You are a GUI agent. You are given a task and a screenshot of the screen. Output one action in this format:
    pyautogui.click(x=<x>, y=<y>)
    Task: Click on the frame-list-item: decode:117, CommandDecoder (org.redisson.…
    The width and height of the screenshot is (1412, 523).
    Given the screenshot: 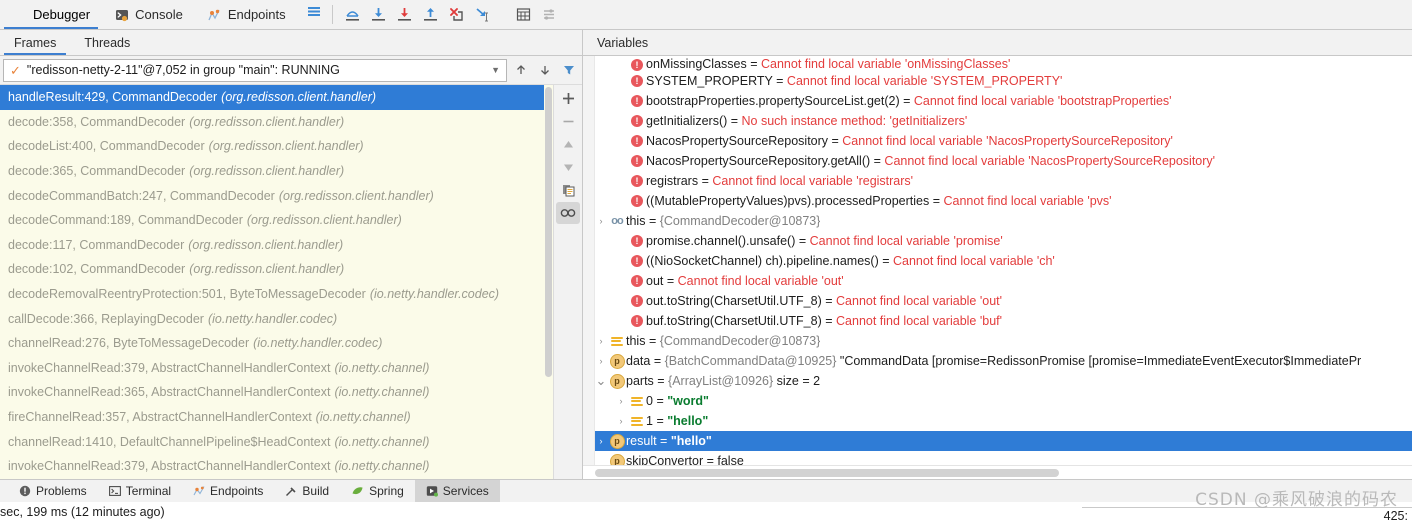 What is the action you would take?
    pyautogui.click(x=272, y=245)
    